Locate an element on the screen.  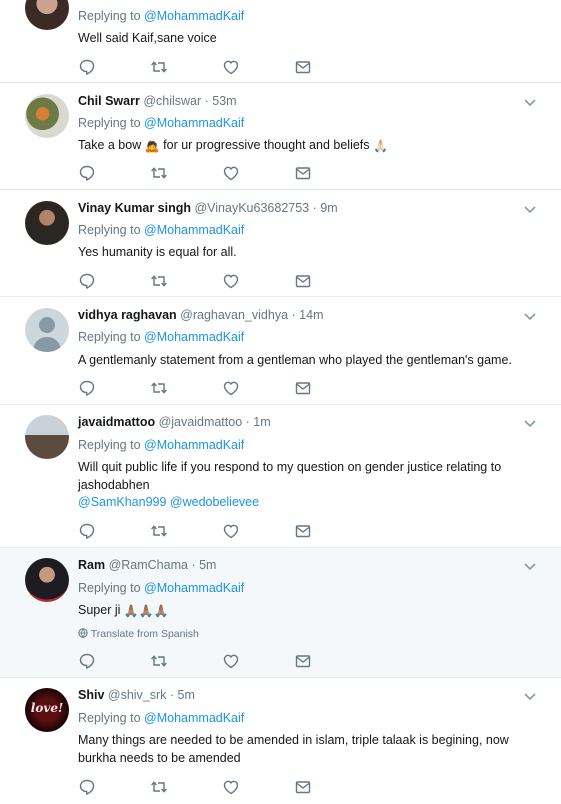
tweet-header: Shiv @shiv_srk · 5m is located at coordinates (136, 695).